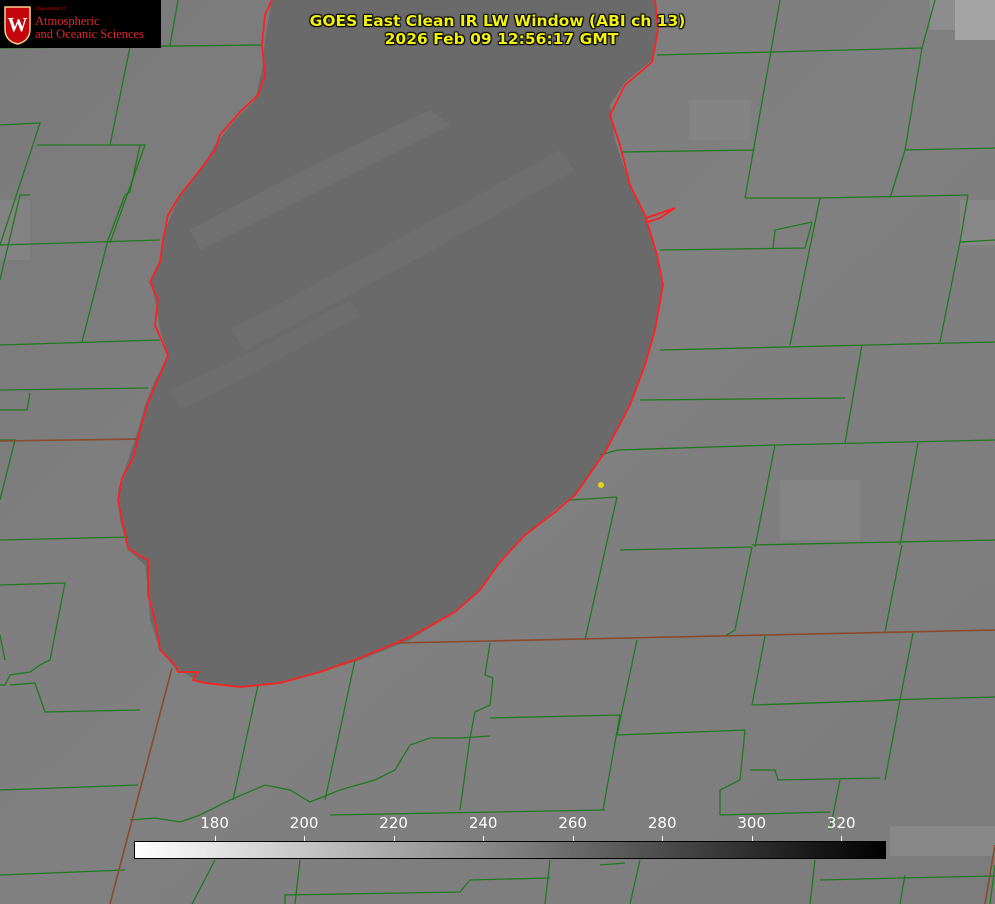 The height and width of the screenshot is (904, 995). What do you see at coordinates (601, 485) in the screenshot?
I see `site-marker` at bounding box center [601, 485].